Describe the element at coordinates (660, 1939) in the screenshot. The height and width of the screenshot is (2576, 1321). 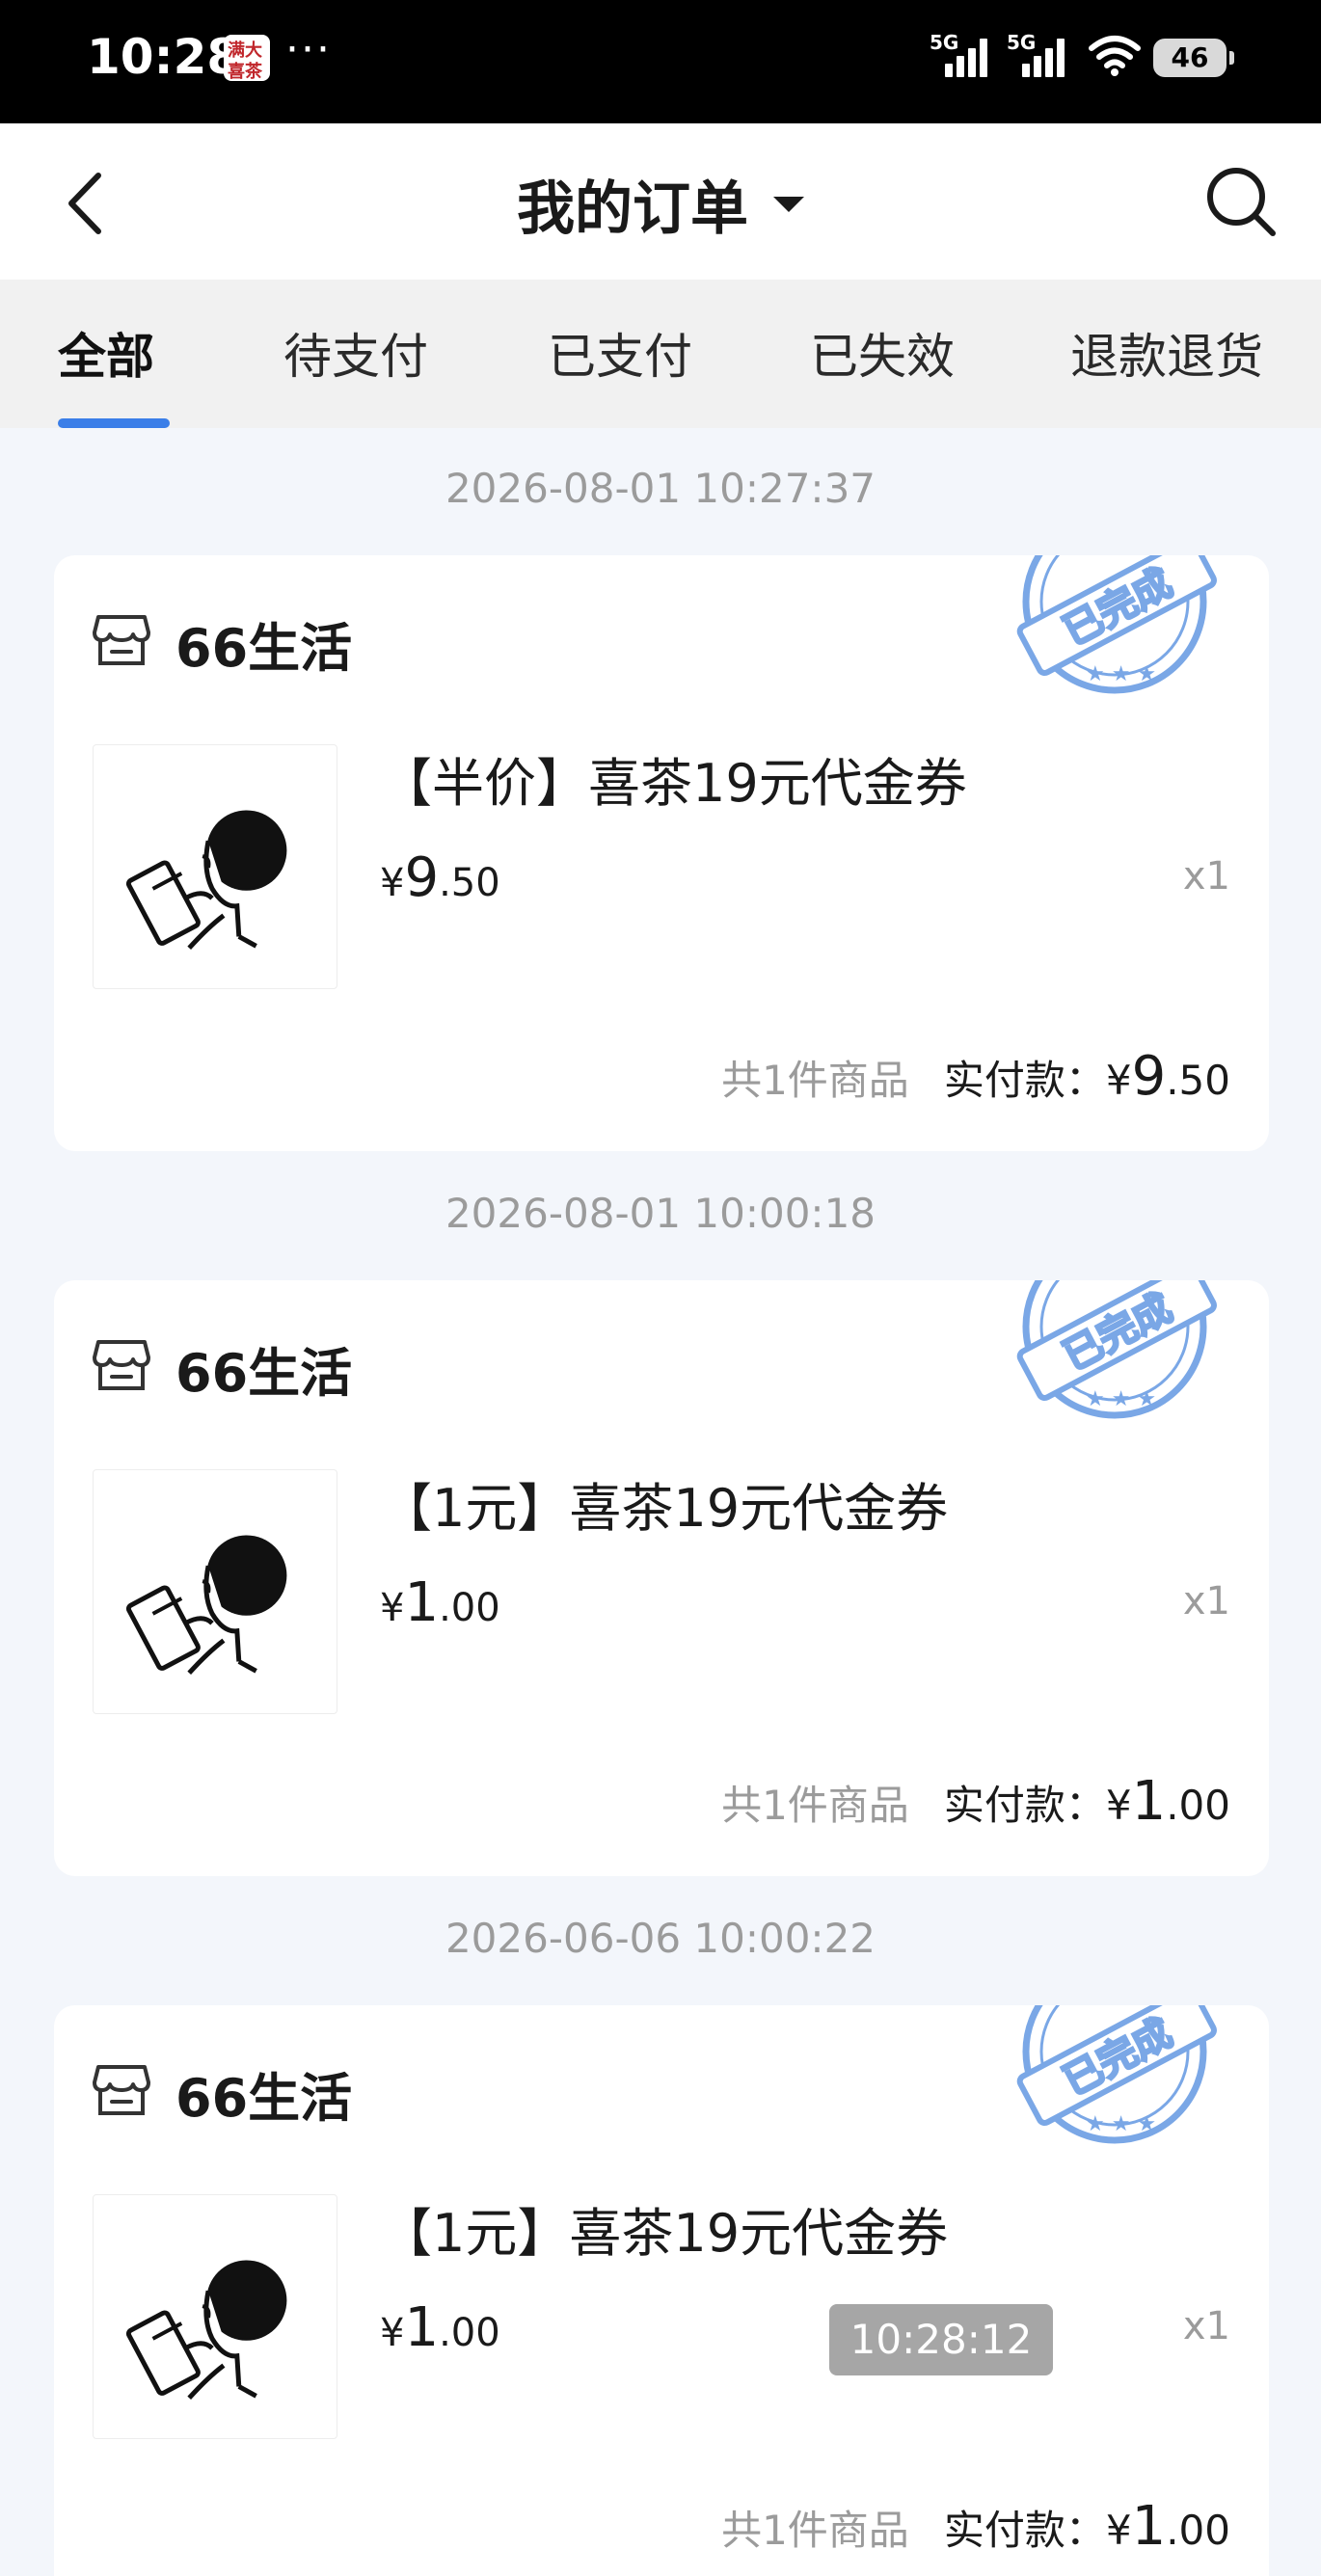
I see `order-date: 2026-06-06 10:00:22` at that location.